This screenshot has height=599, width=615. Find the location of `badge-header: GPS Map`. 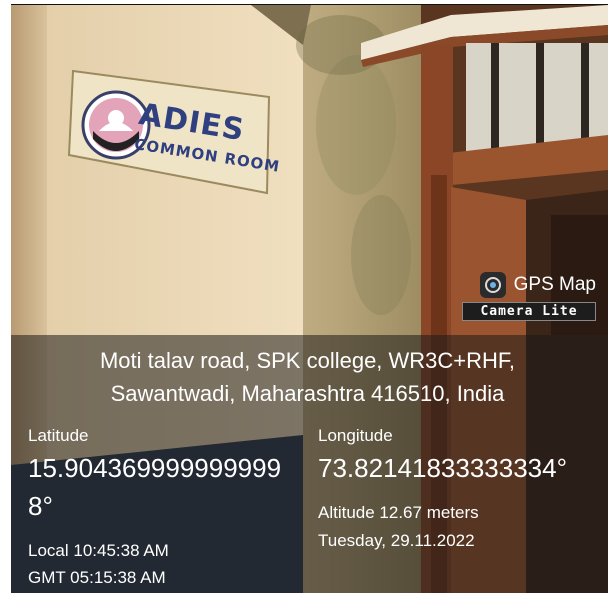

badge-header: GPS Map is located at coordinates (526, 285).